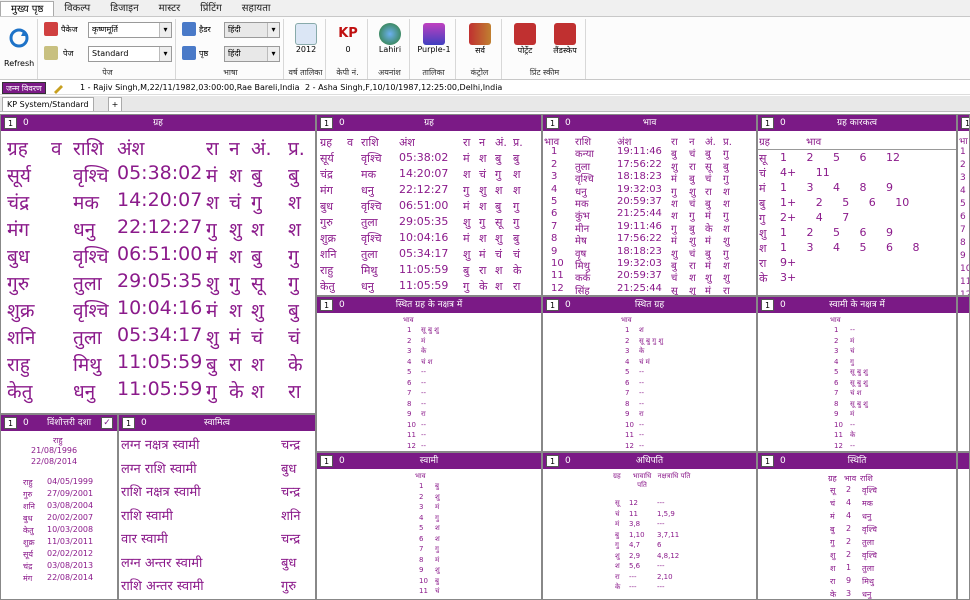  Describe the element at coordinates (518, 142) in the screenshot. I see `col-header: प्र.` at that location.